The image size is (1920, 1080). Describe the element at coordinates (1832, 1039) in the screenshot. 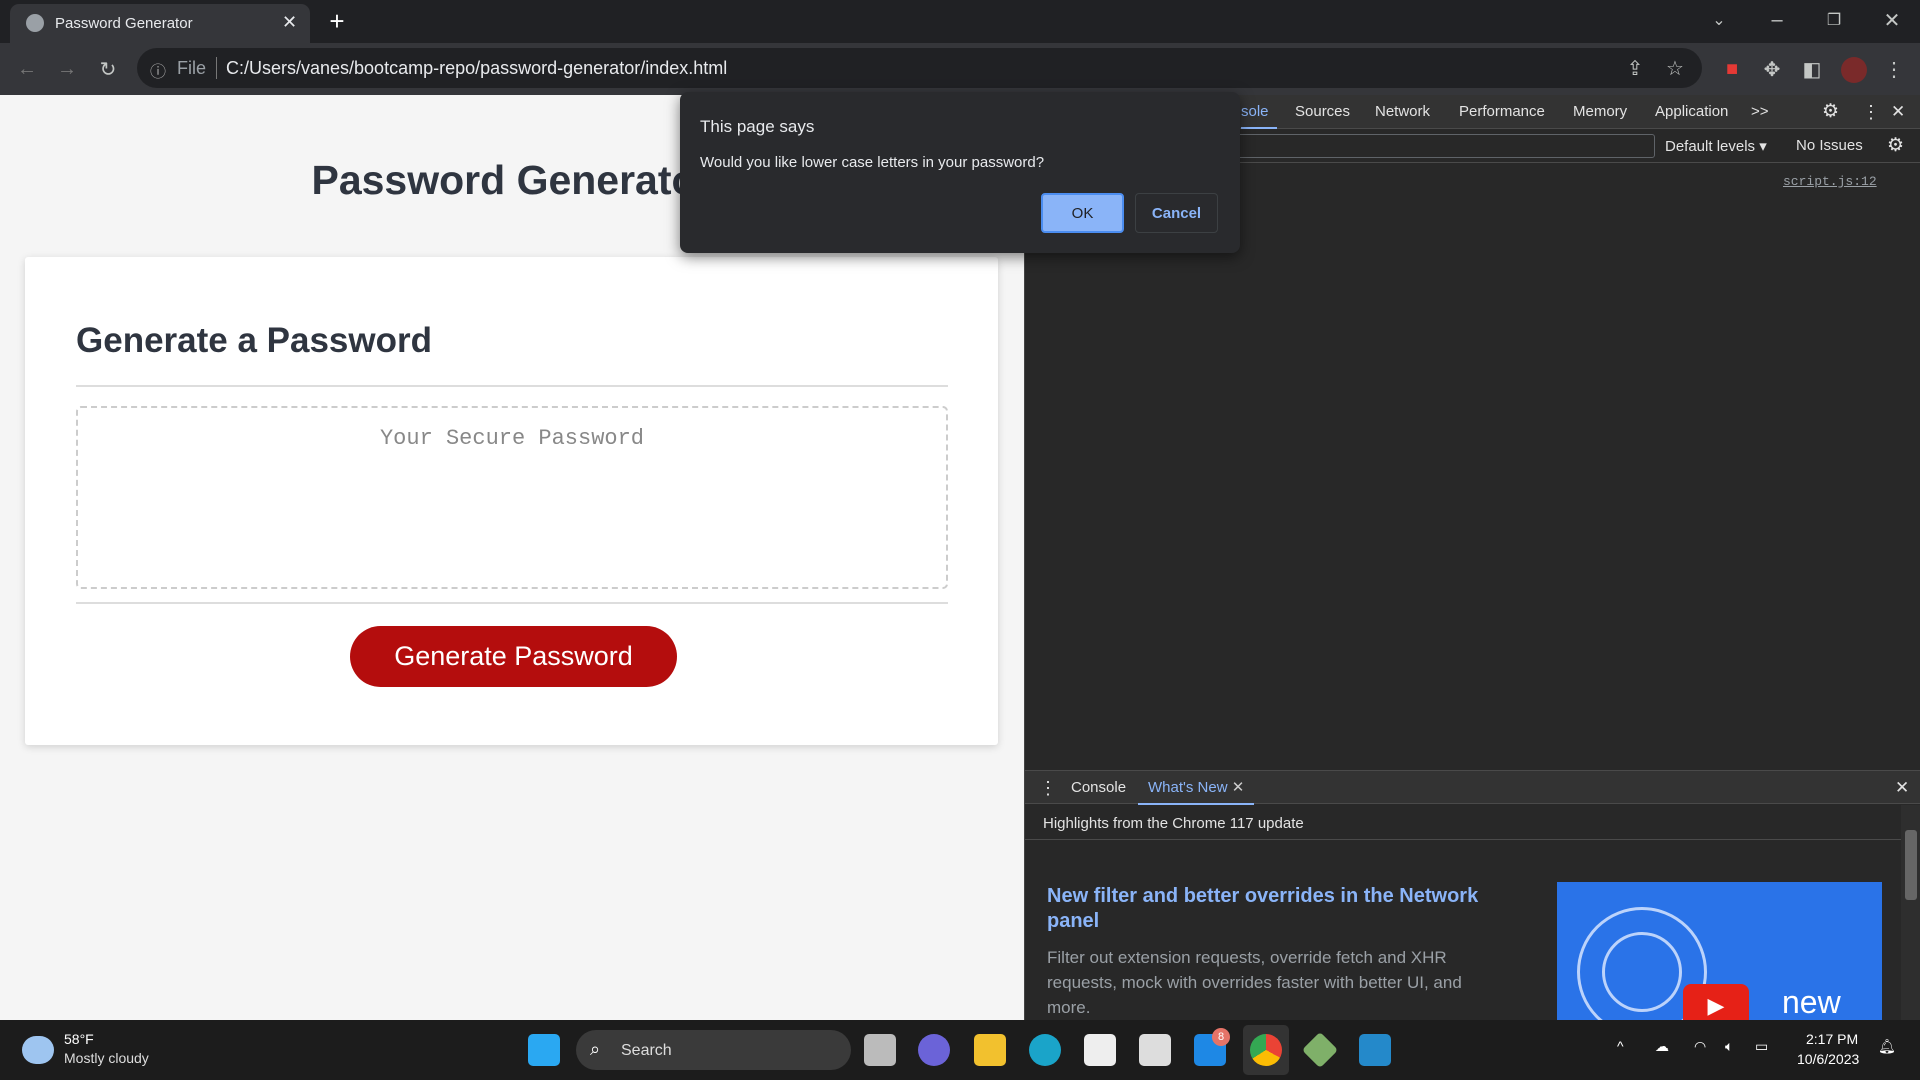

I see `clock-time: 2:17 PM` at that location.